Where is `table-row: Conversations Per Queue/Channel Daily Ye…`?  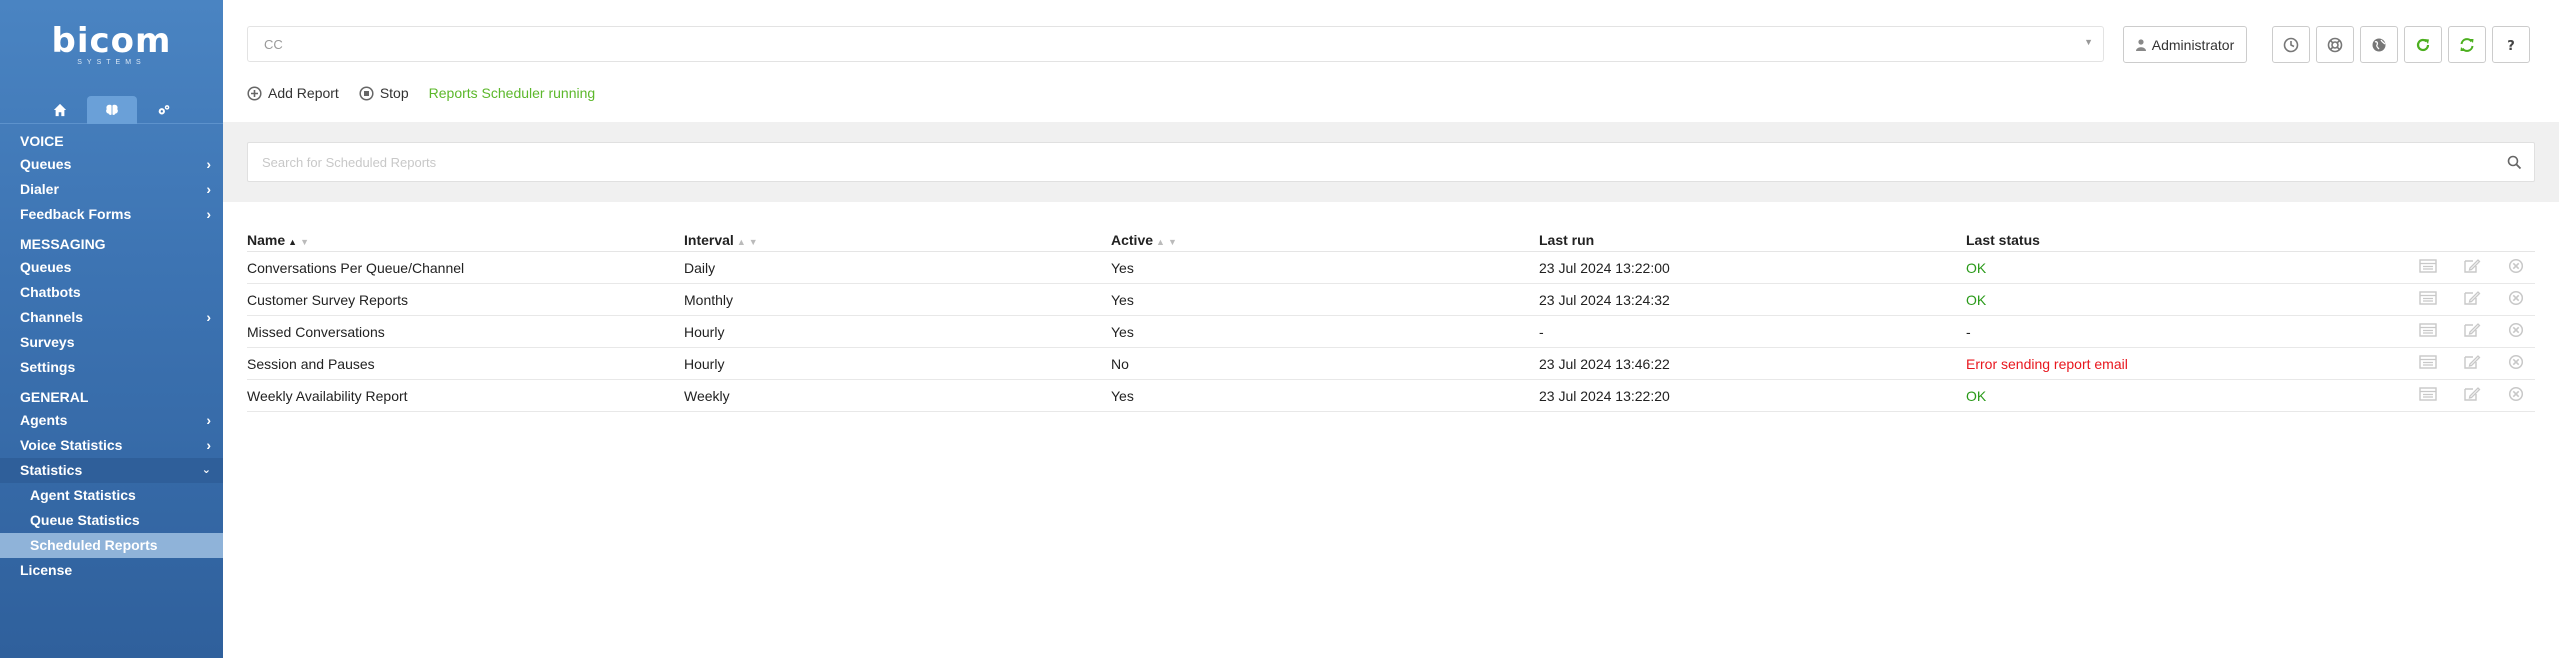
table-row: Conversations Per Queue/Channel Daily Ye… is located at coordinates (1391, 268).